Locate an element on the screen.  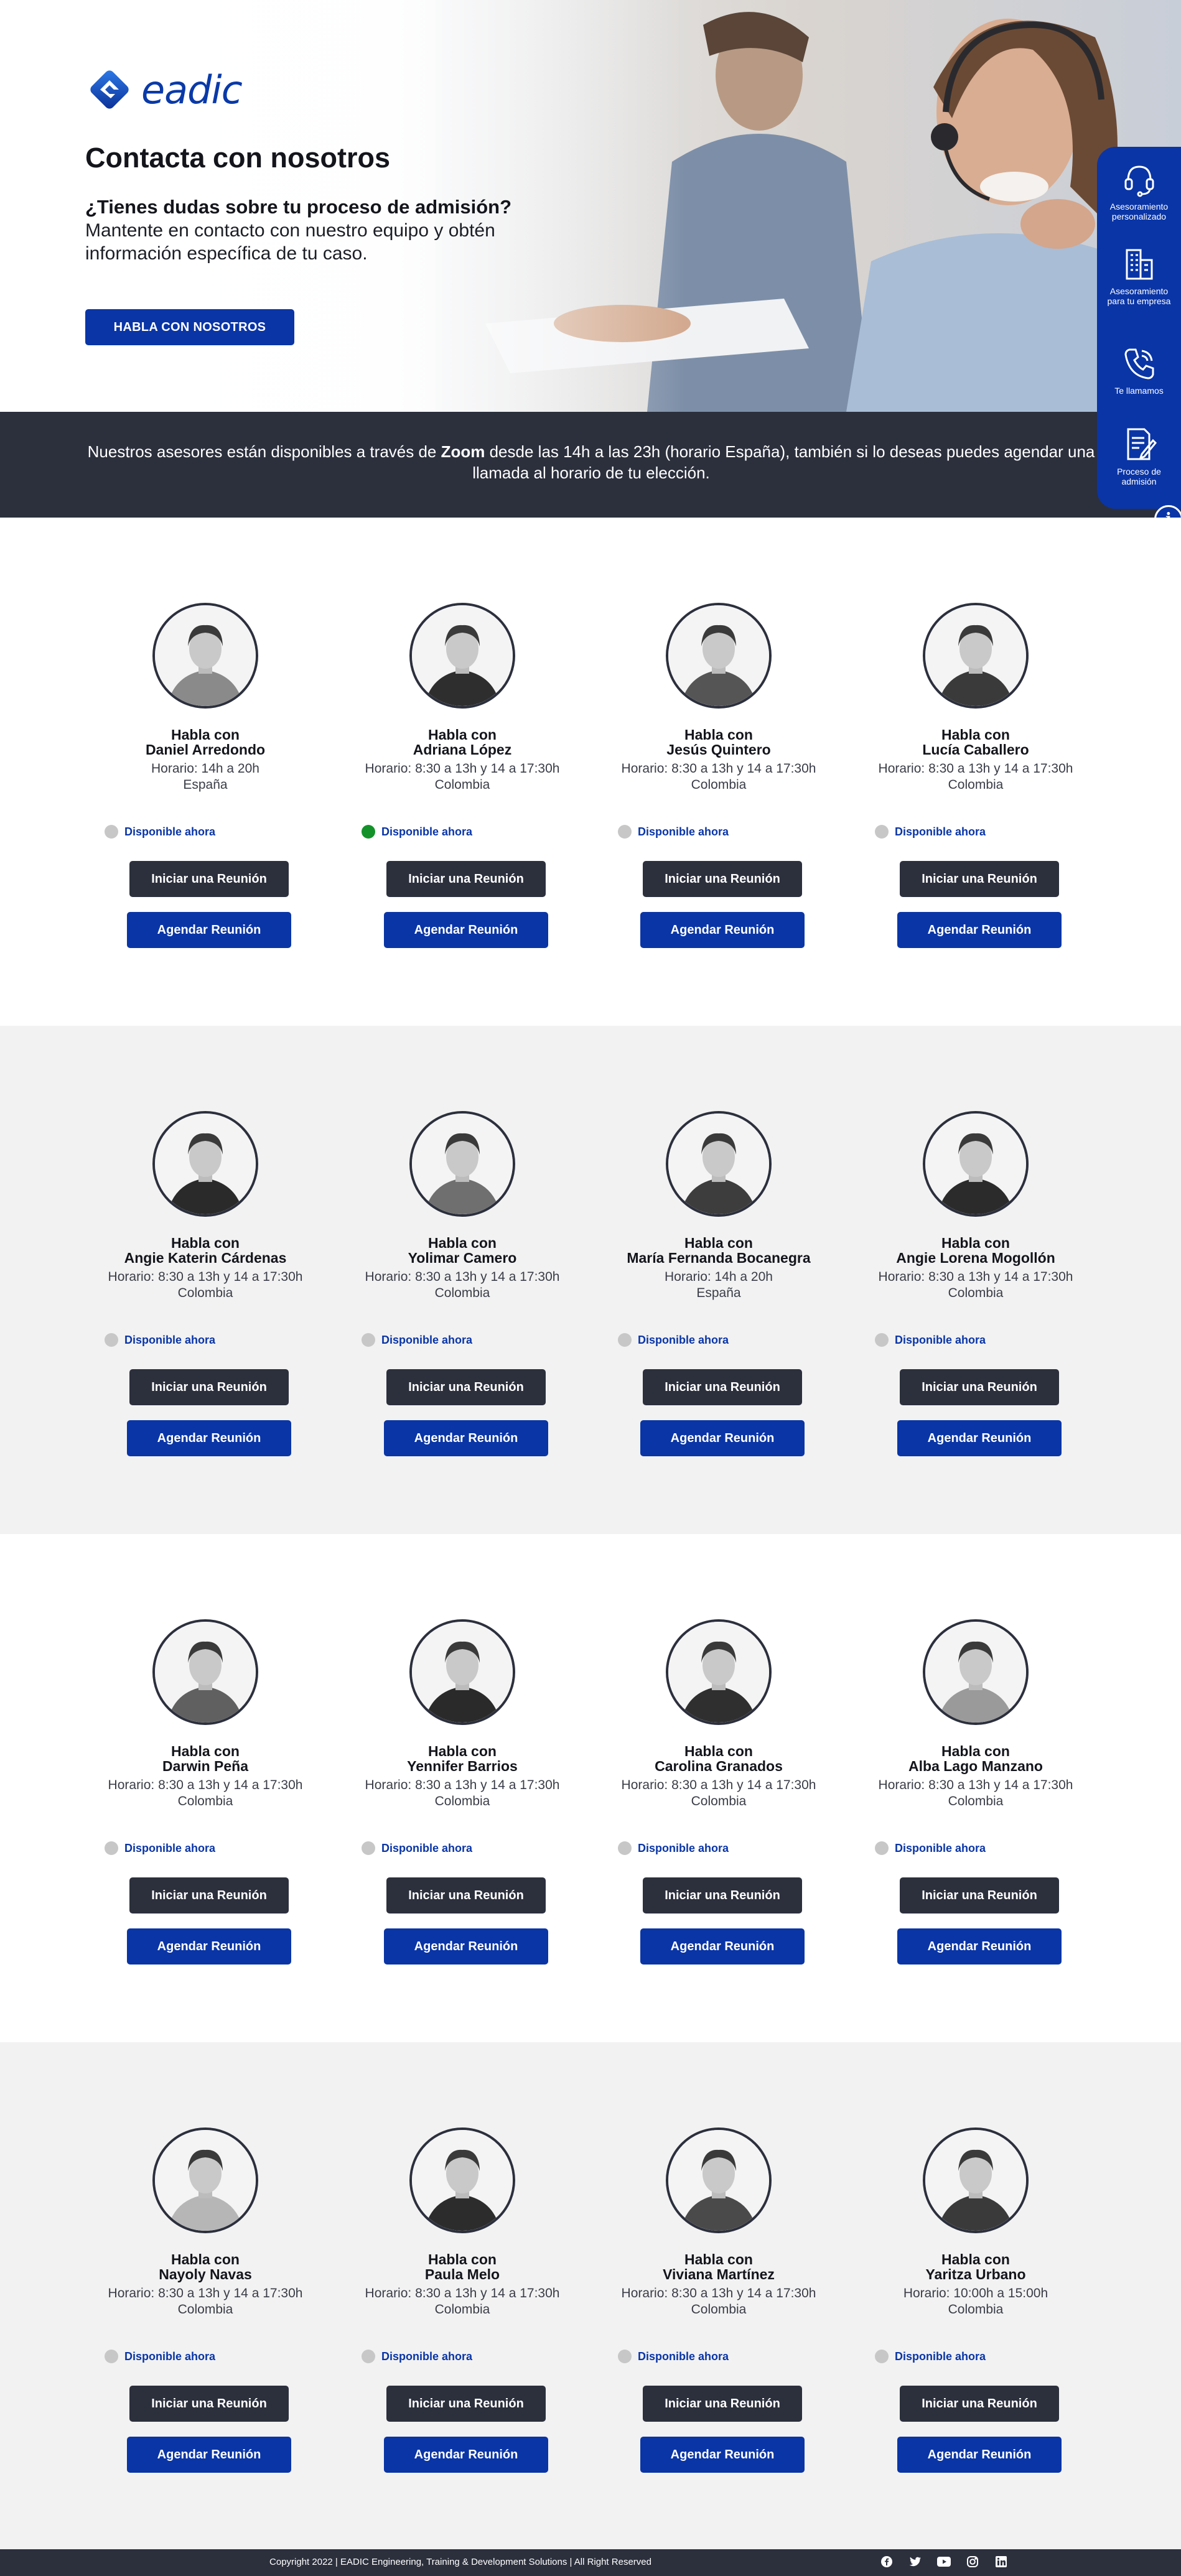
eadic-logo: eadic is located at coordinates (164, 89).